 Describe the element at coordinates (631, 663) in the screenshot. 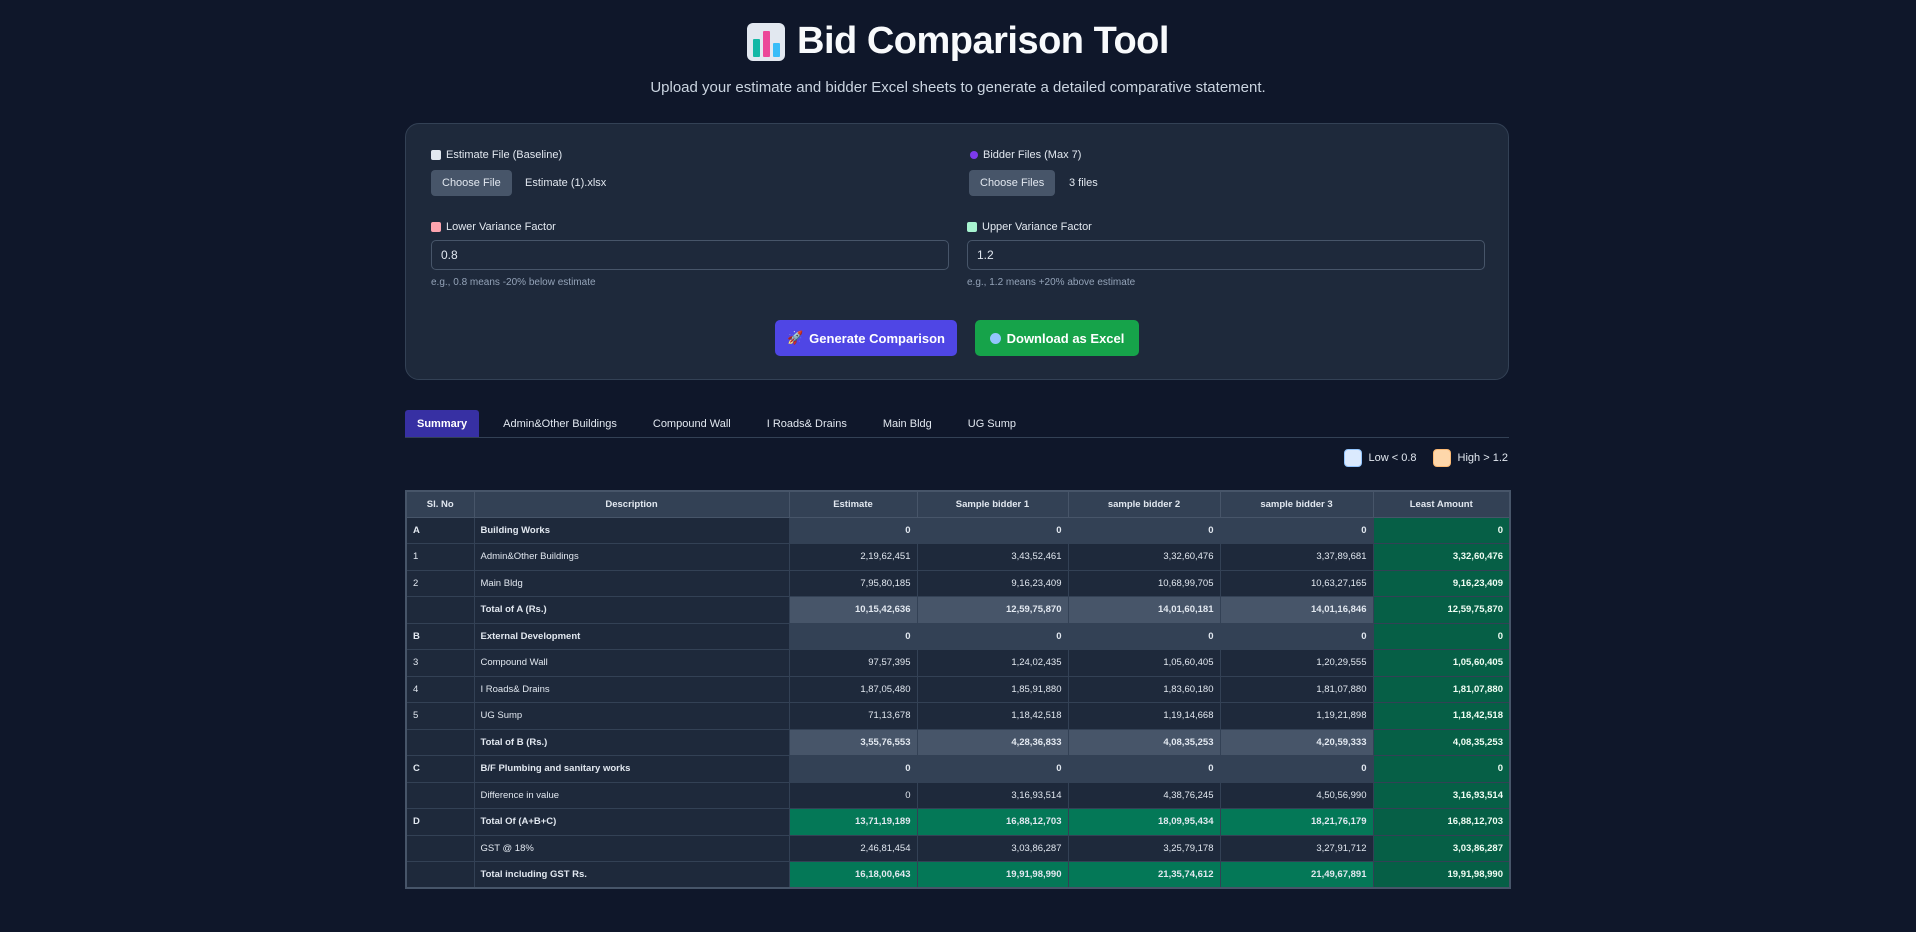

I see `description-cell: Compound Wall` at that location.